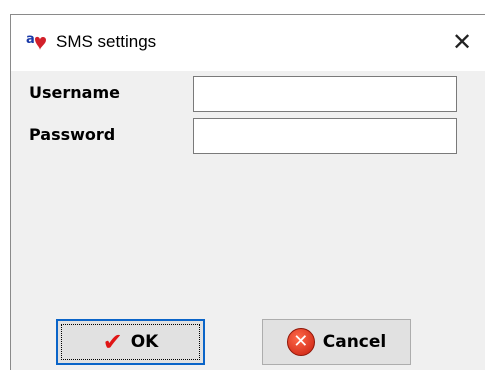  Describe the element at coordinates (248, 43) in the screenshot. I see `title-bar: a SMS settings ✕` at that location.